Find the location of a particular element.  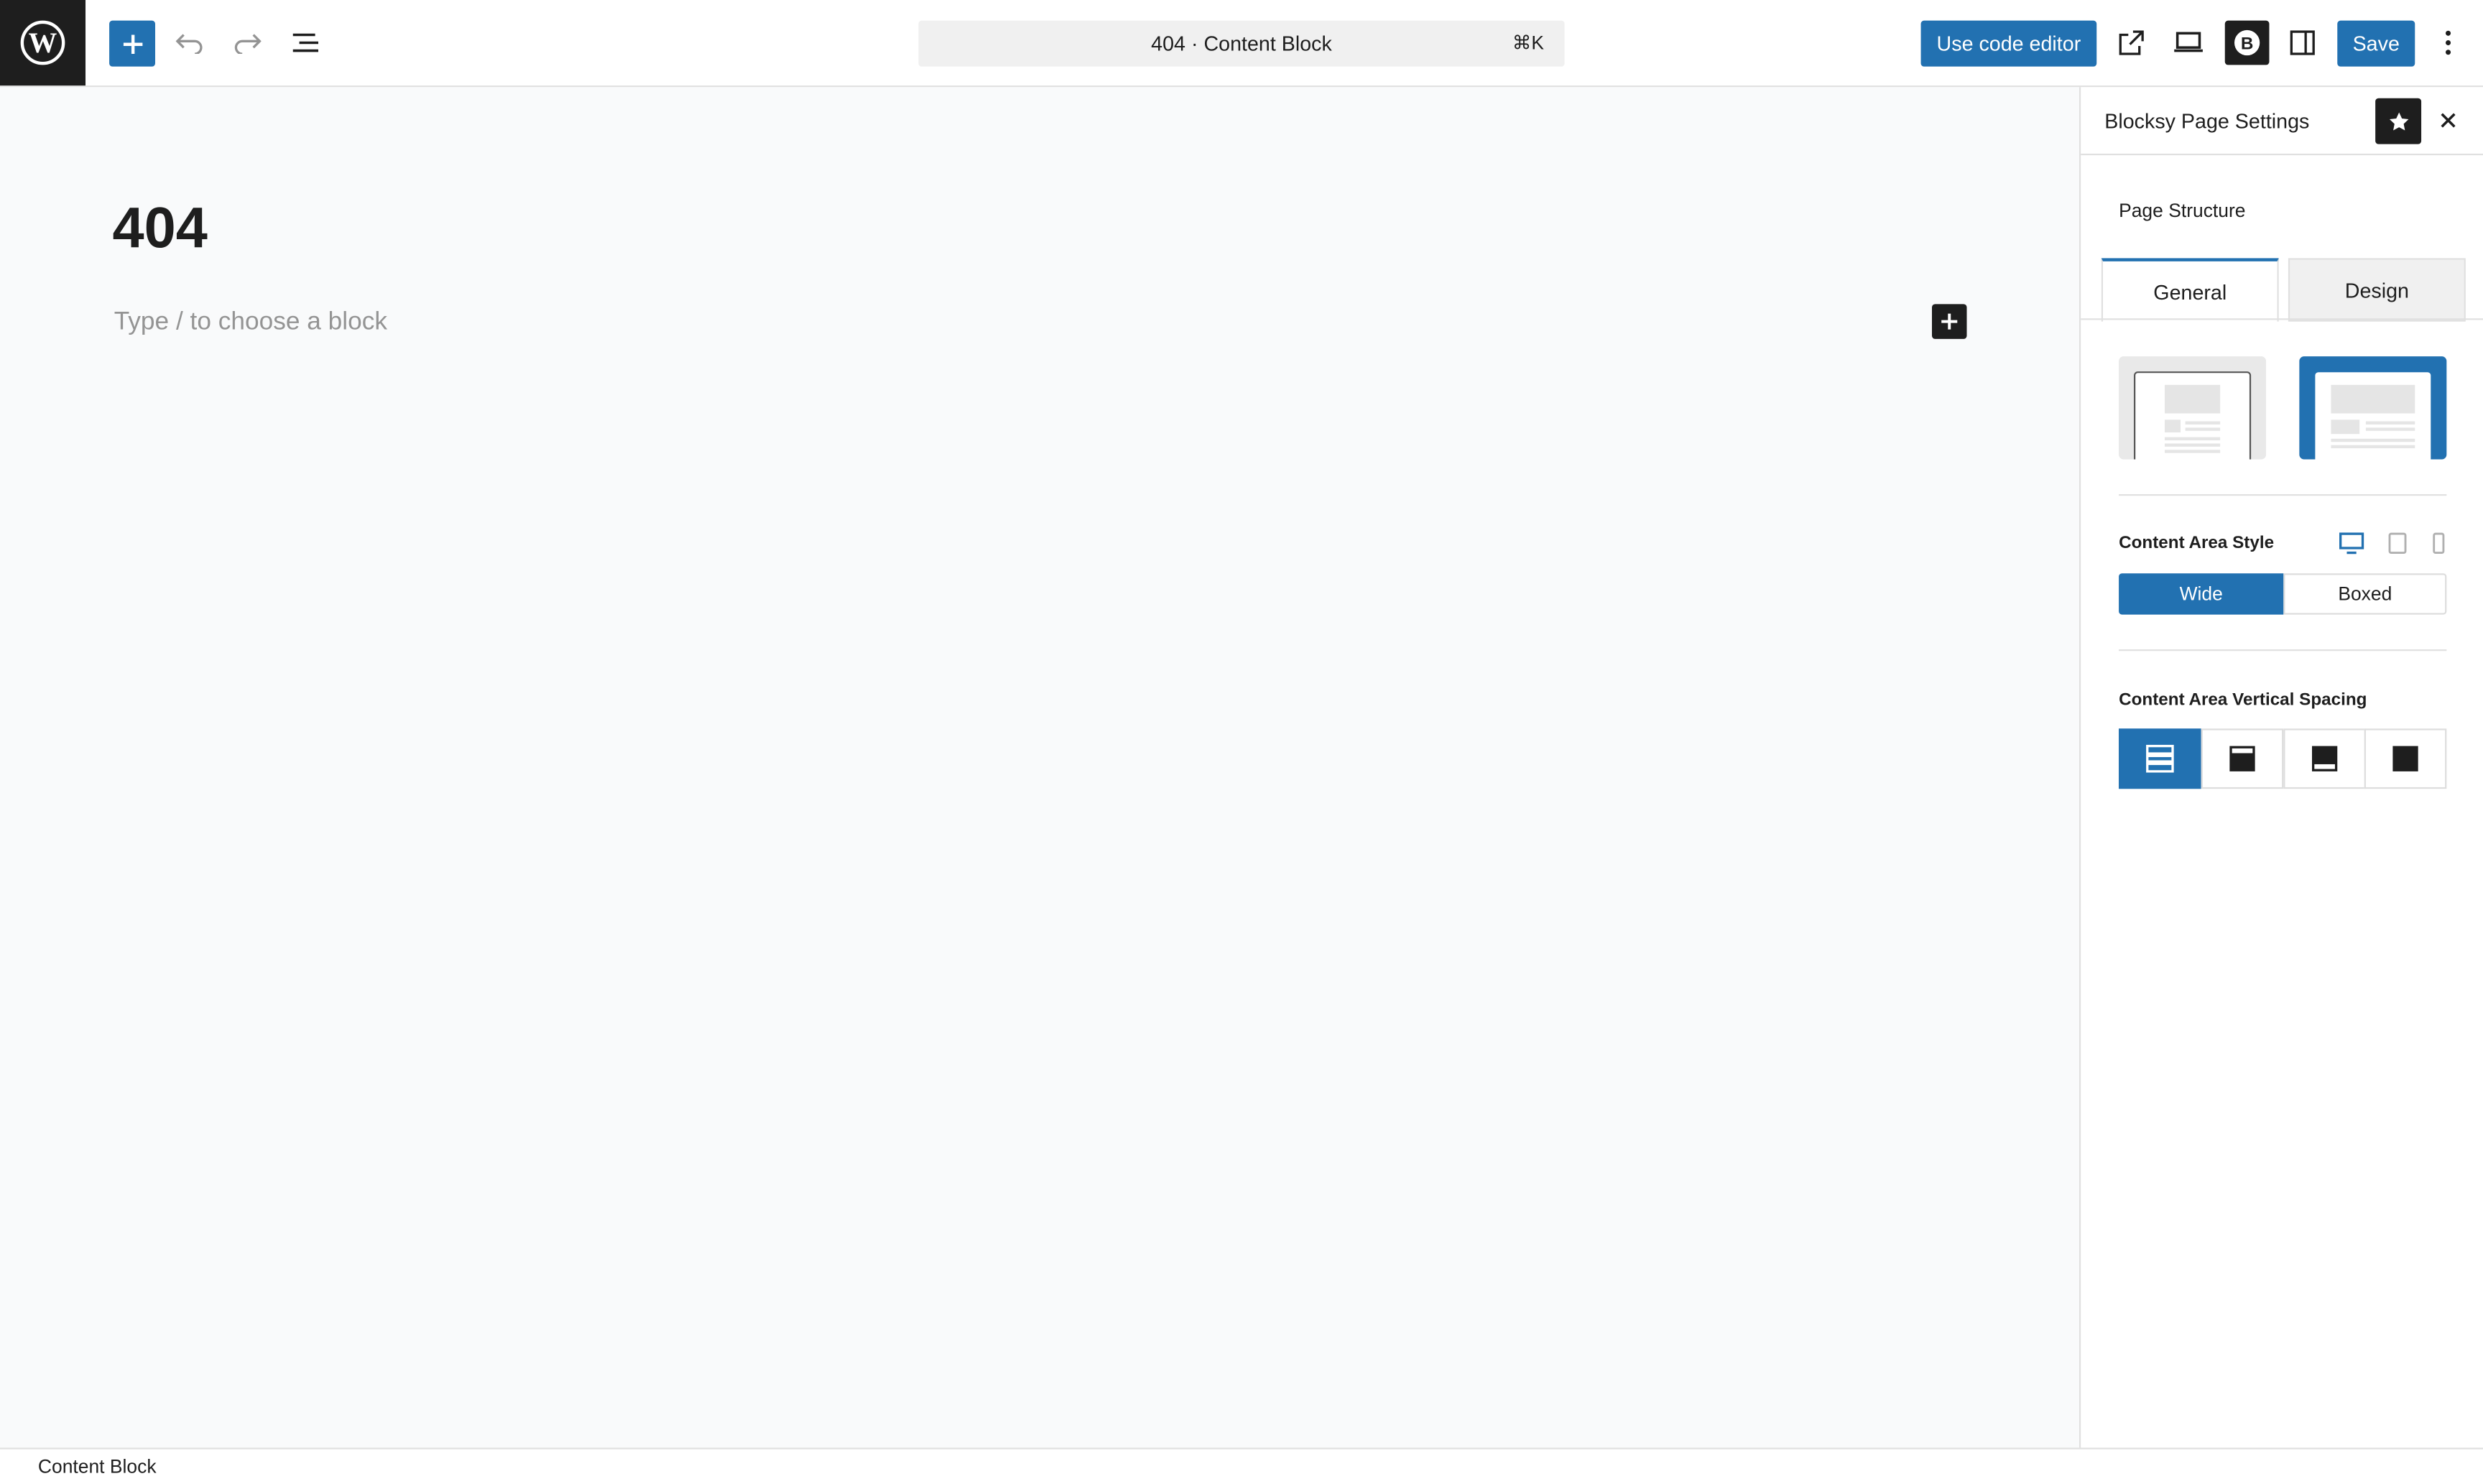

desktop-icon is located at coordinates (2351, 543).